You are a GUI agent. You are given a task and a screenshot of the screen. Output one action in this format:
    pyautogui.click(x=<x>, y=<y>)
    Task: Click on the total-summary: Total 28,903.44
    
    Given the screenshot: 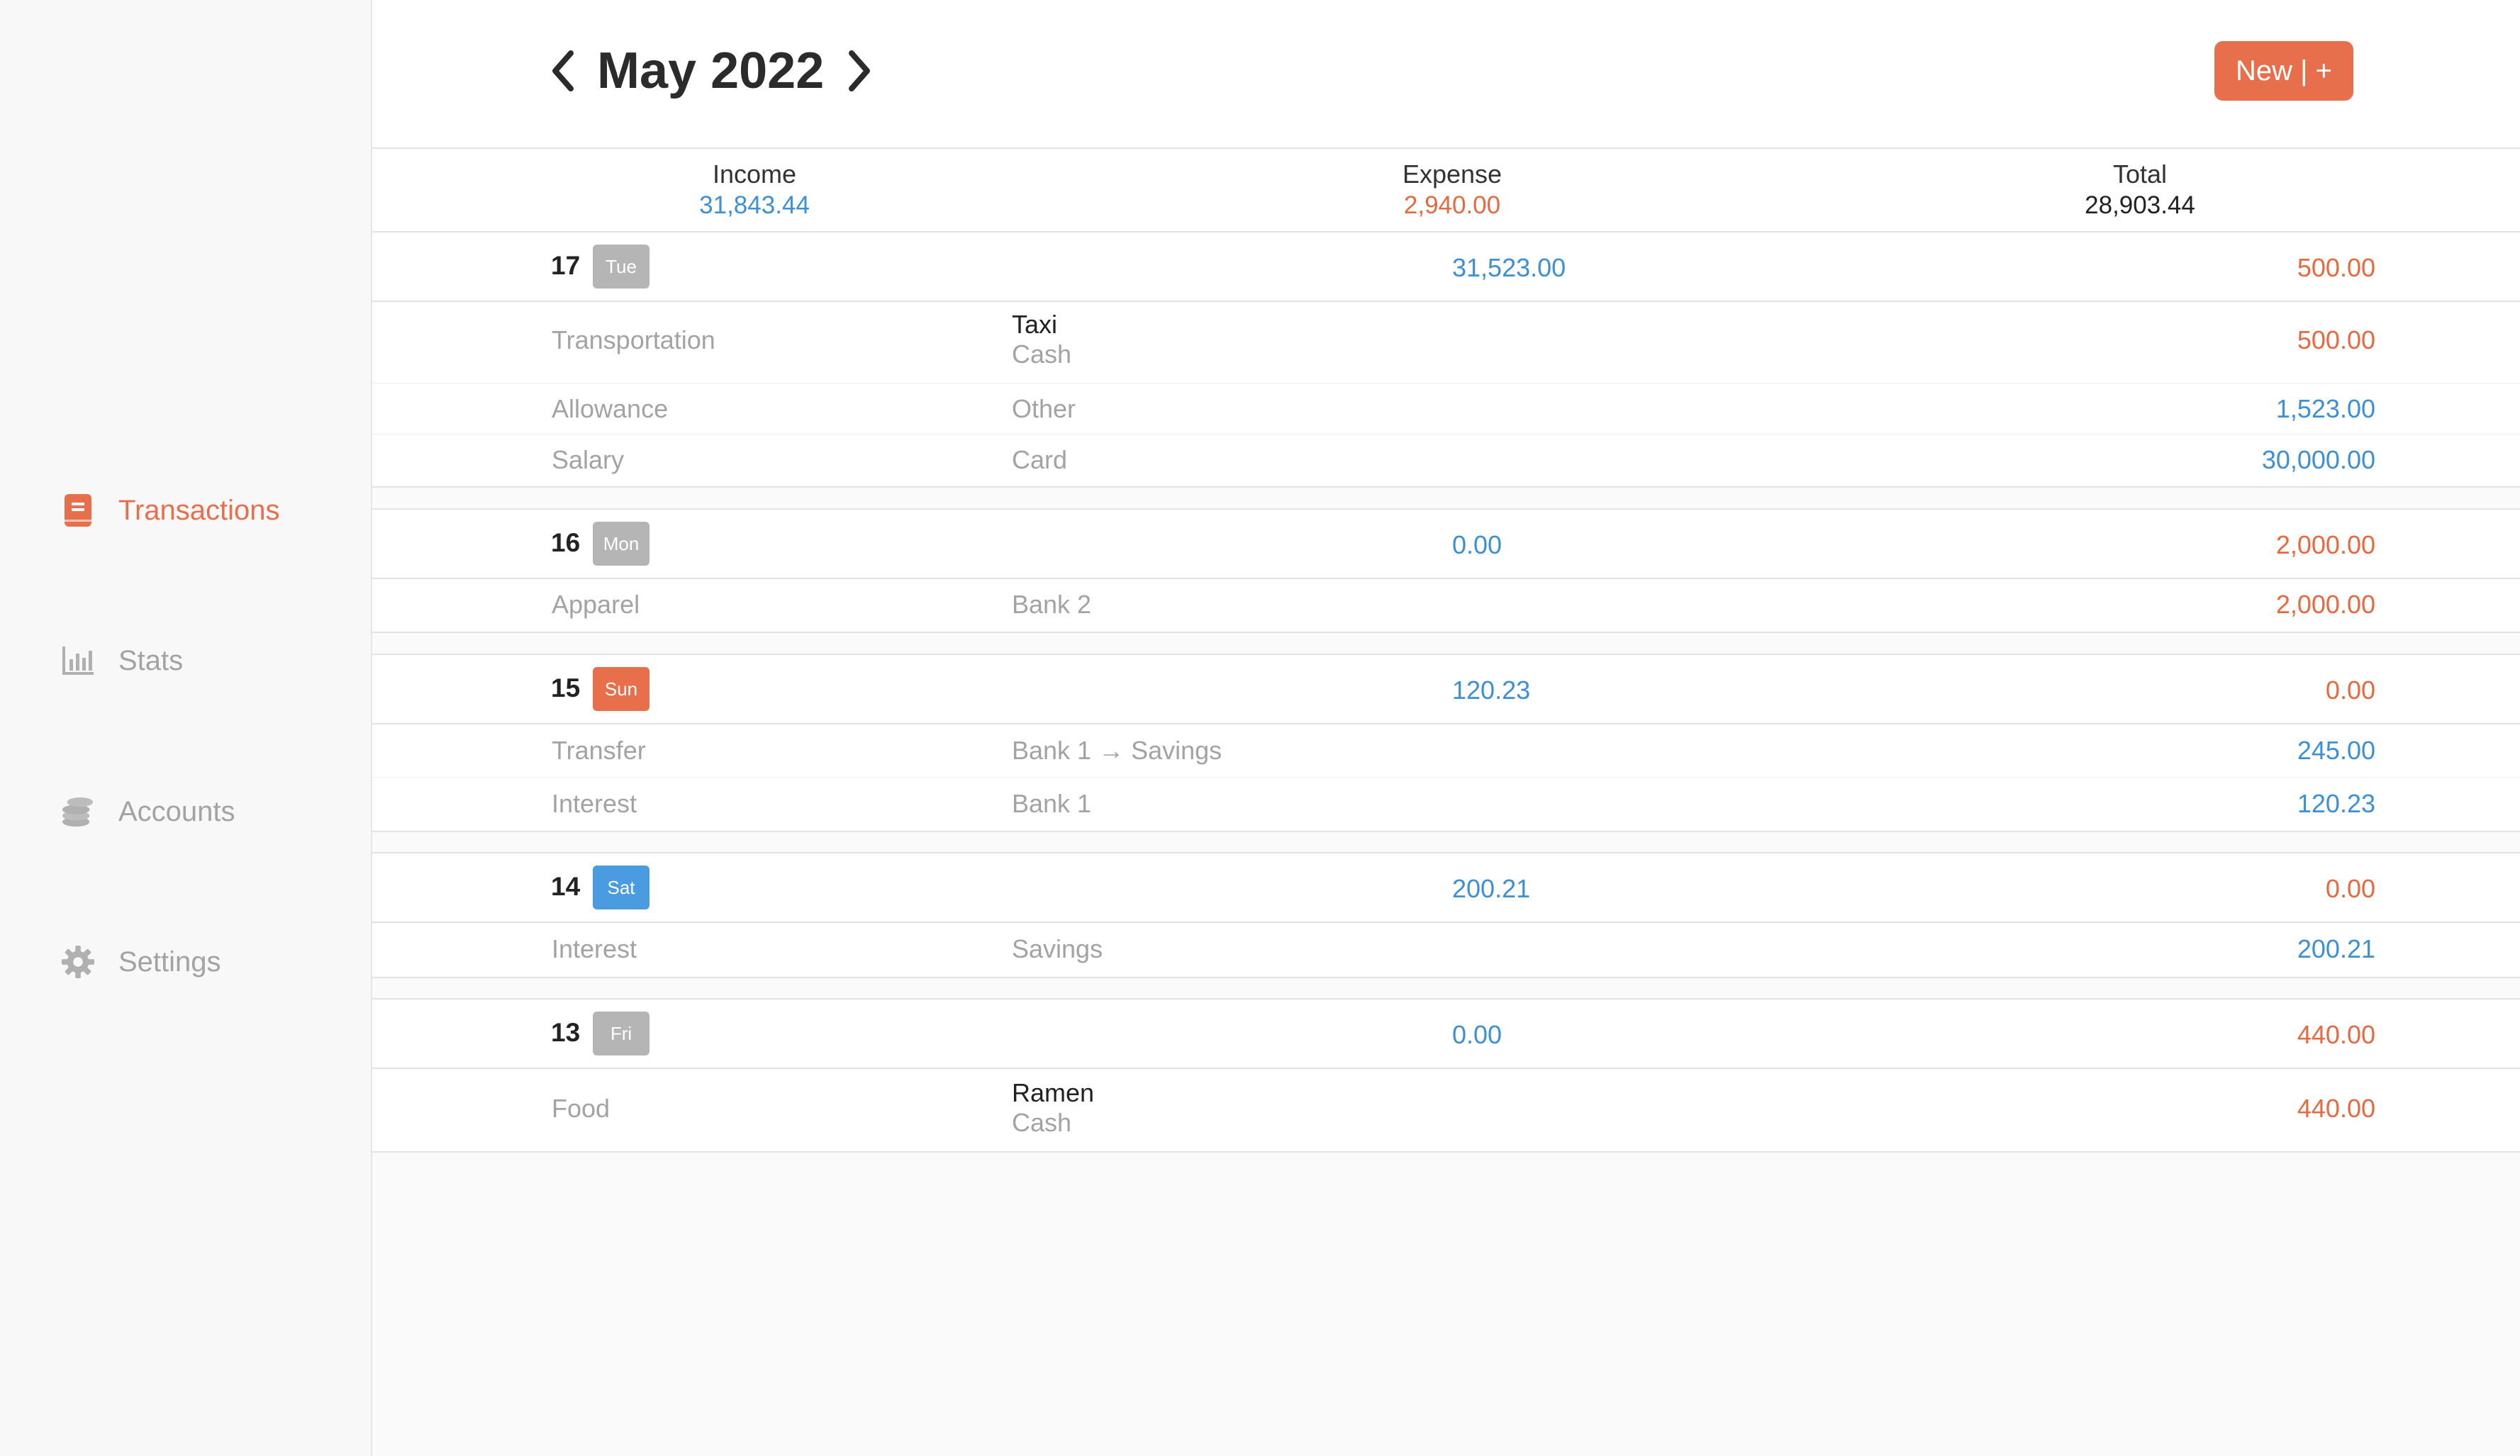 What is the action you would take?
    pyautogui.click(x=2140, y=190)
    